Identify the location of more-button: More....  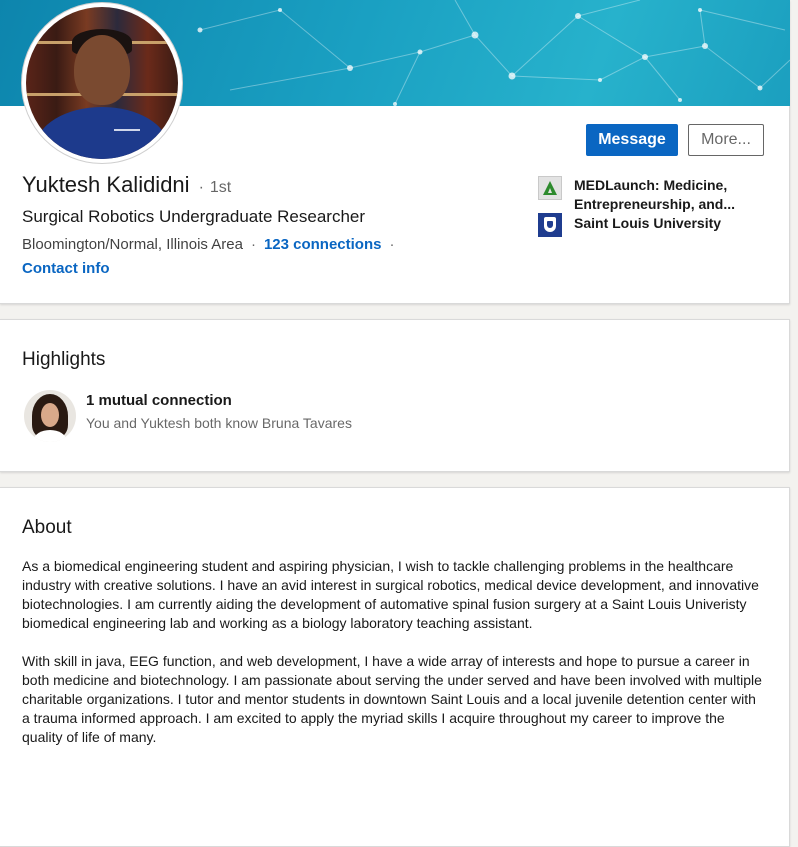
(726, 140).